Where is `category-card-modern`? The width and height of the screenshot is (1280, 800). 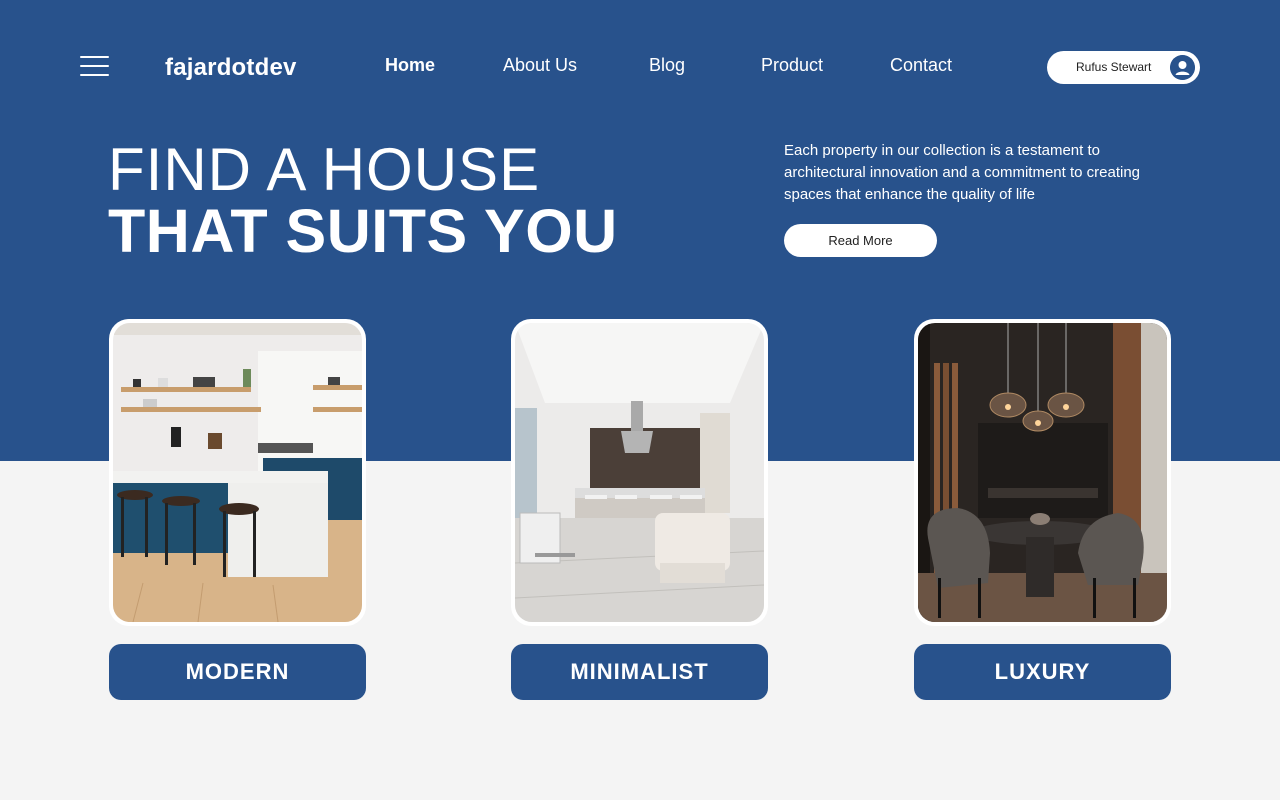 category-card-modern is located at coordinates (237, 472).